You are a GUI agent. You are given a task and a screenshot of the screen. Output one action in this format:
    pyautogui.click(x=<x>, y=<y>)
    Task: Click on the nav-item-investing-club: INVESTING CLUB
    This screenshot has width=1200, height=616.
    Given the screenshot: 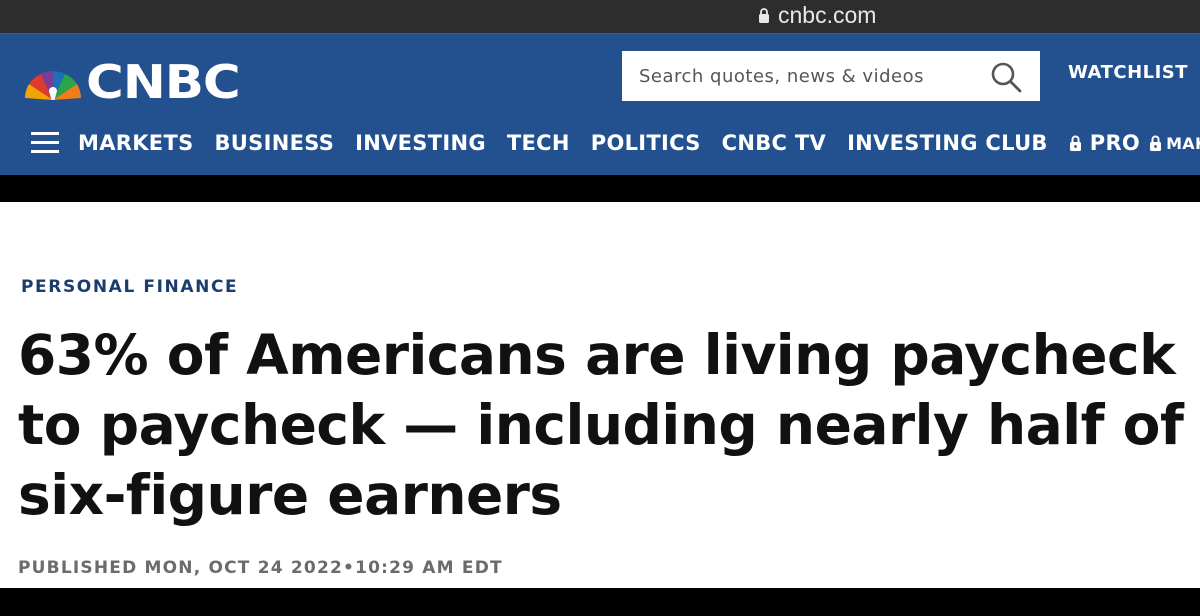 What is the action you would take?
    pyautogui.click(x=947, y=143)
    